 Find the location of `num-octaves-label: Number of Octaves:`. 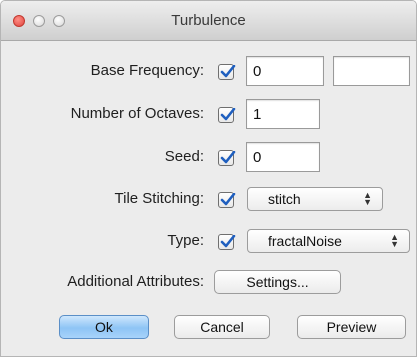

num-octaves-label: Number of Octaves: is located at coordinates (137, 113).